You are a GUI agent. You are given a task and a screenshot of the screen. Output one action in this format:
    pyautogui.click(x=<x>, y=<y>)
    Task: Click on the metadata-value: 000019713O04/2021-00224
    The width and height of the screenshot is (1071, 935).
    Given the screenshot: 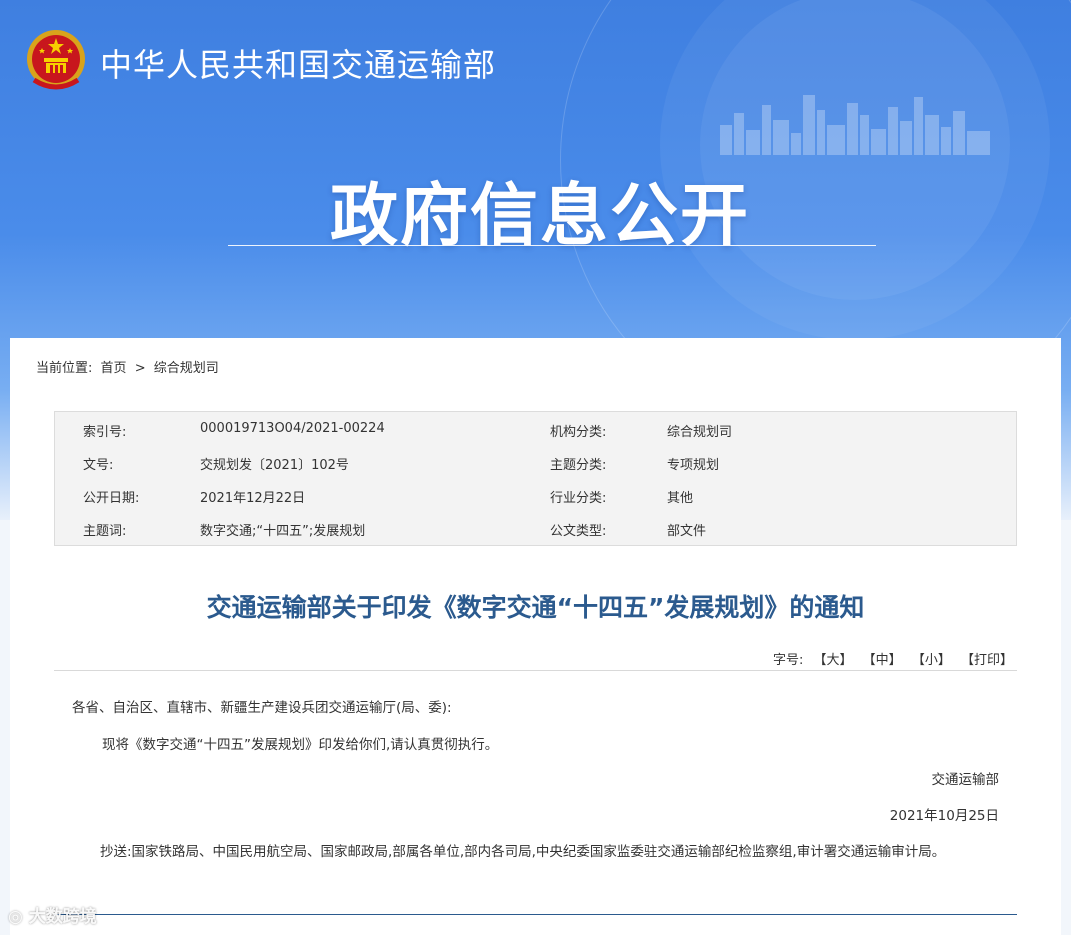 What is the action you would take?
    pyautogui.click(x=292, y=428)
    